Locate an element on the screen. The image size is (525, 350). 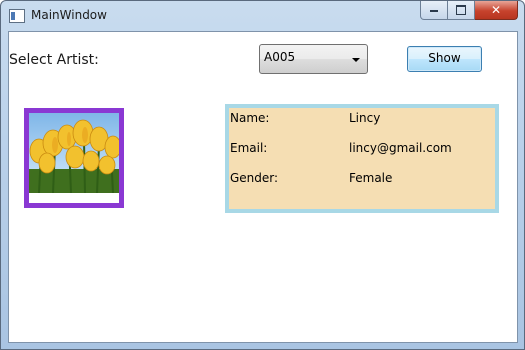
dropdown-arrow-icon is located at coordinates (356, 60).